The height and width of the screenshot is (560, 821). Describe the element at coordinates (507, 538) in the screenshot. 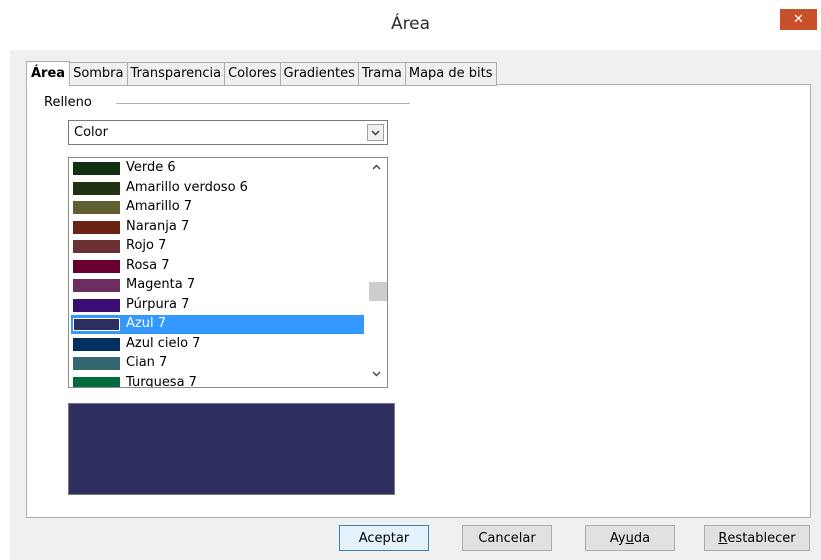

I see `cancel-button: Cancelar` at that location.